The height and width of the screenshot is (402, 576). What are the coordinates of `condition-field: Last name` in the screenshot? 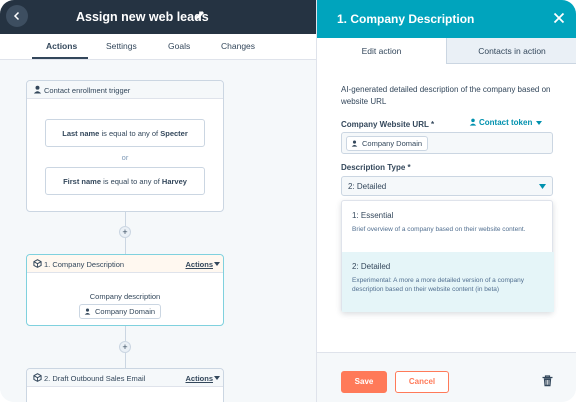 It's located at (81, 133).